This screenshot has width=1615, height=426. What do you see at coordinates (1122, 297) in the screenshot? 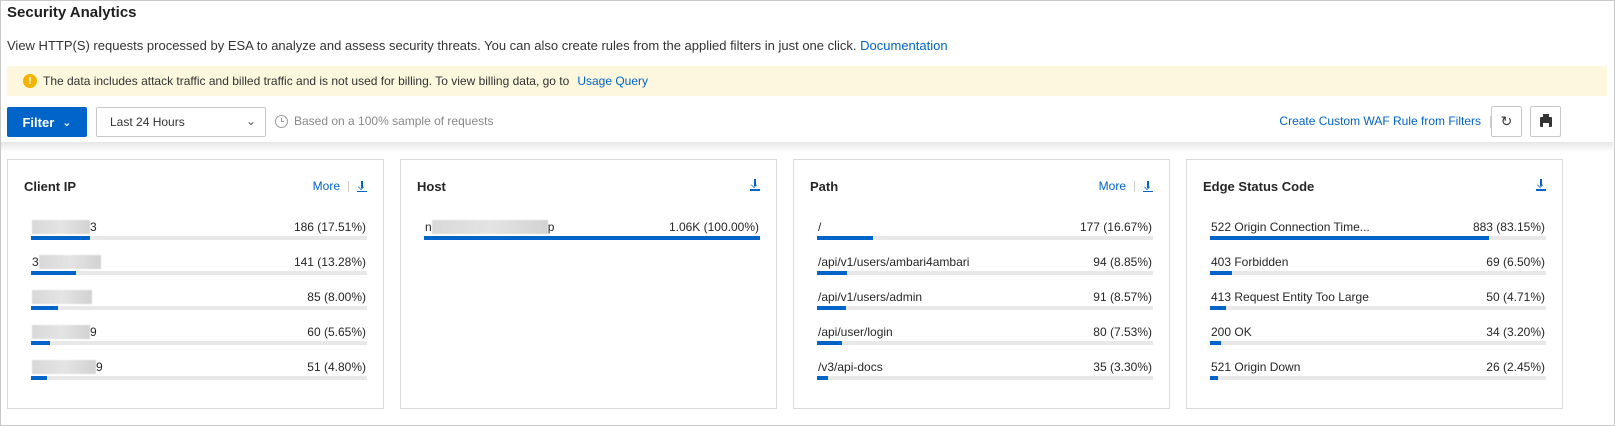
I see `item-value: 91 (8.57%)` at bounding box center [1122, 297].